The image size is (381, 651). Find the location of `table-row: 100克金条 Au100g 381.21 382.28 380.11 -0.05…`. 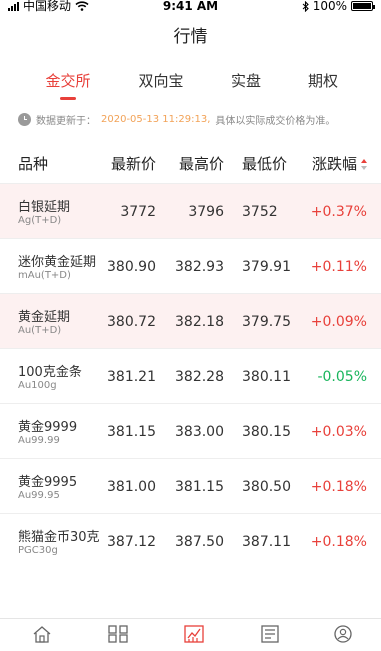

table-row: 100克金条 Au100g 381.21 382.28 380.11 -0.05… is located at coordinates (190, 376).